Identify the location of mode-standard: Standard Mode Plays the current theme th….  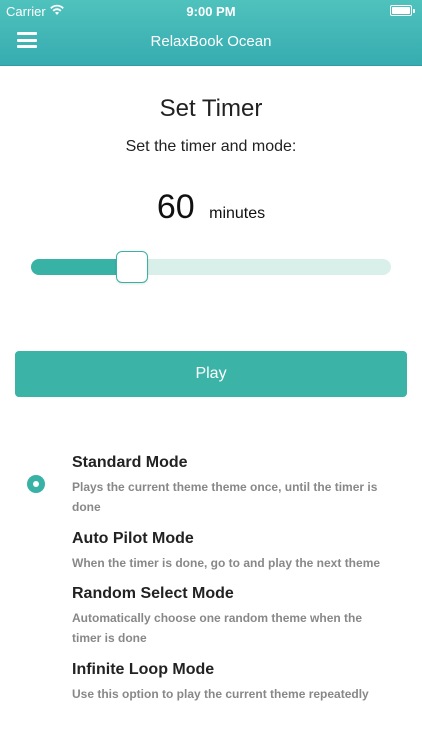
(196, 484).